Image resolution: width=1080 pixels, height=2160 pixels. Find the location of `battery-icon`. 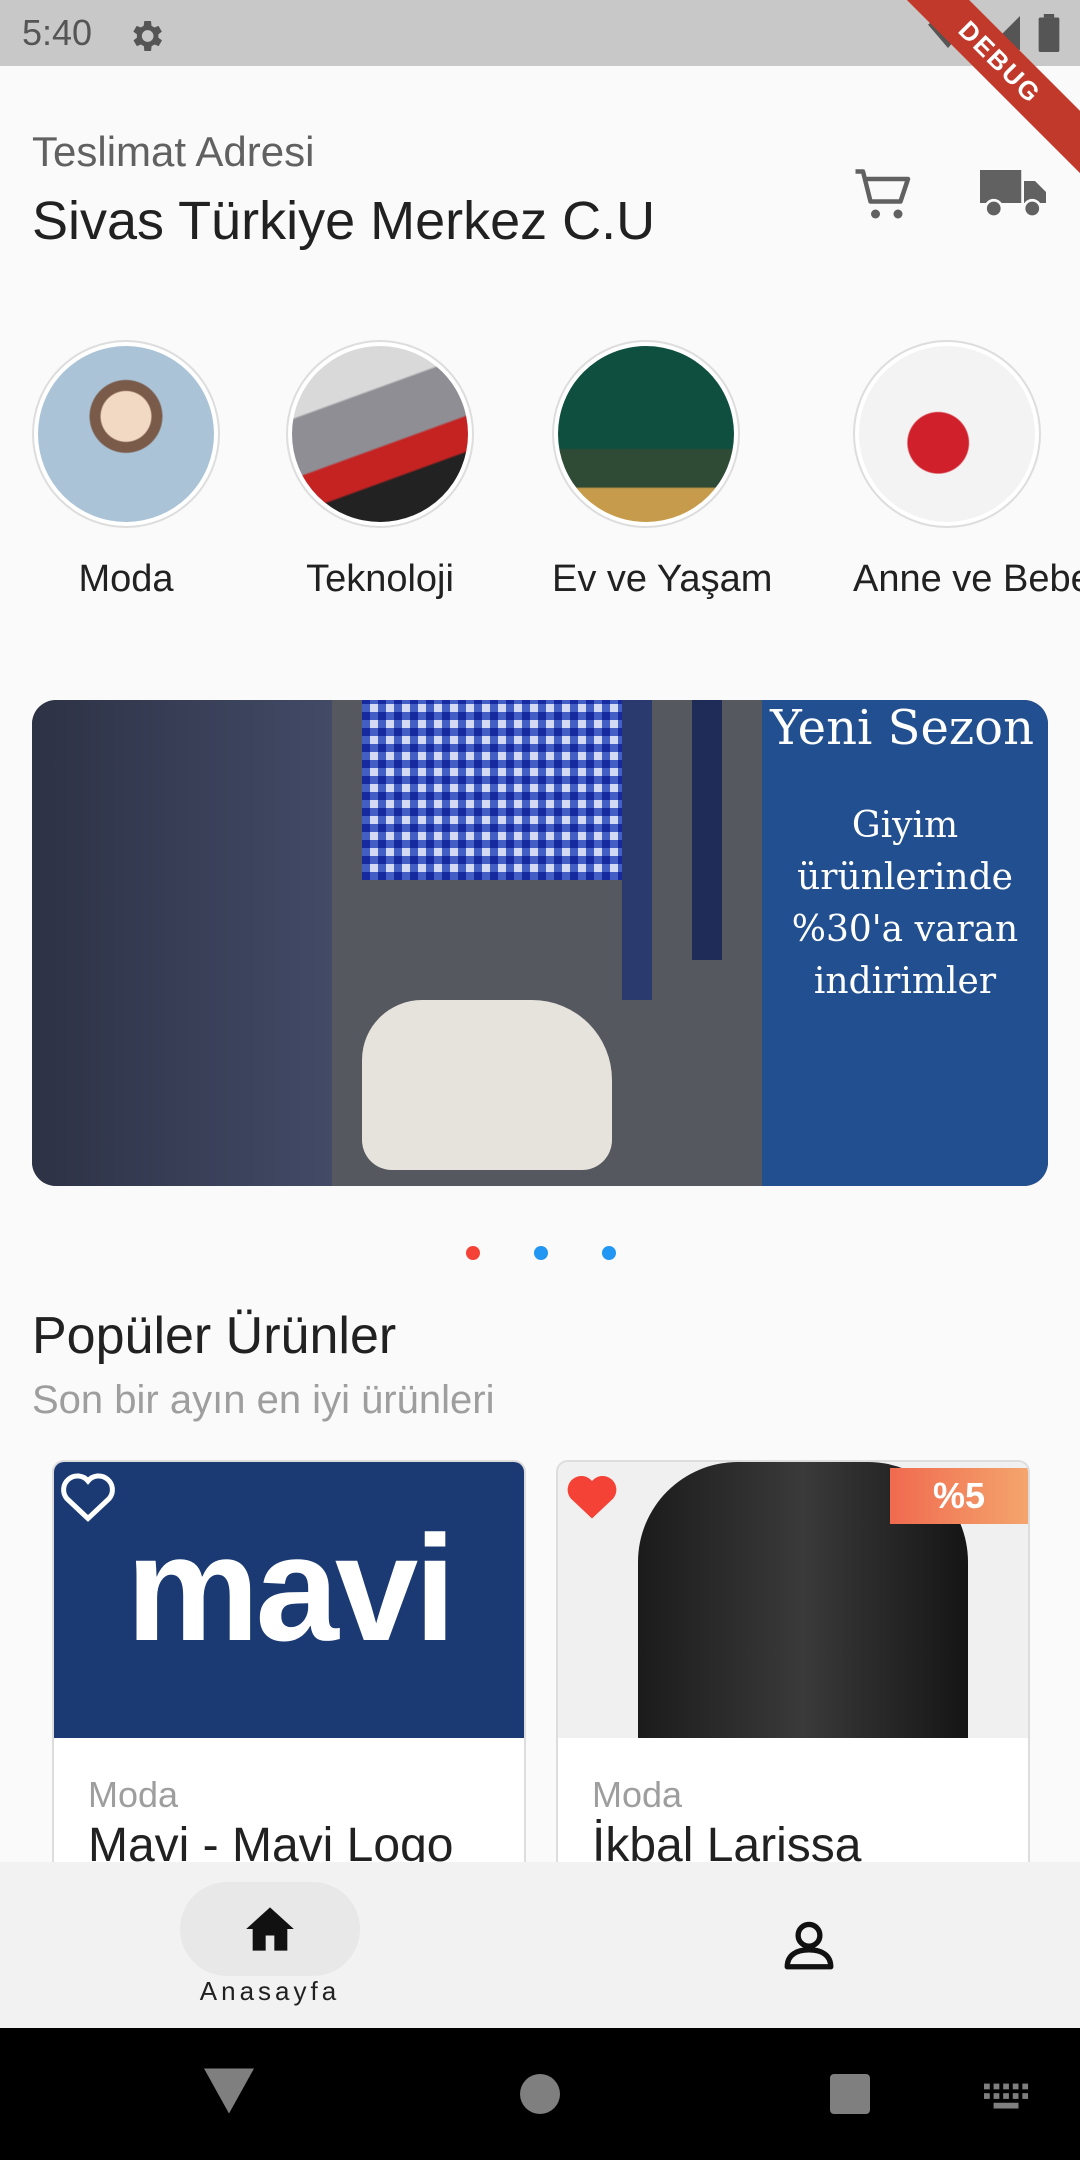

battery-icon is located at coordinates (1049, 33).